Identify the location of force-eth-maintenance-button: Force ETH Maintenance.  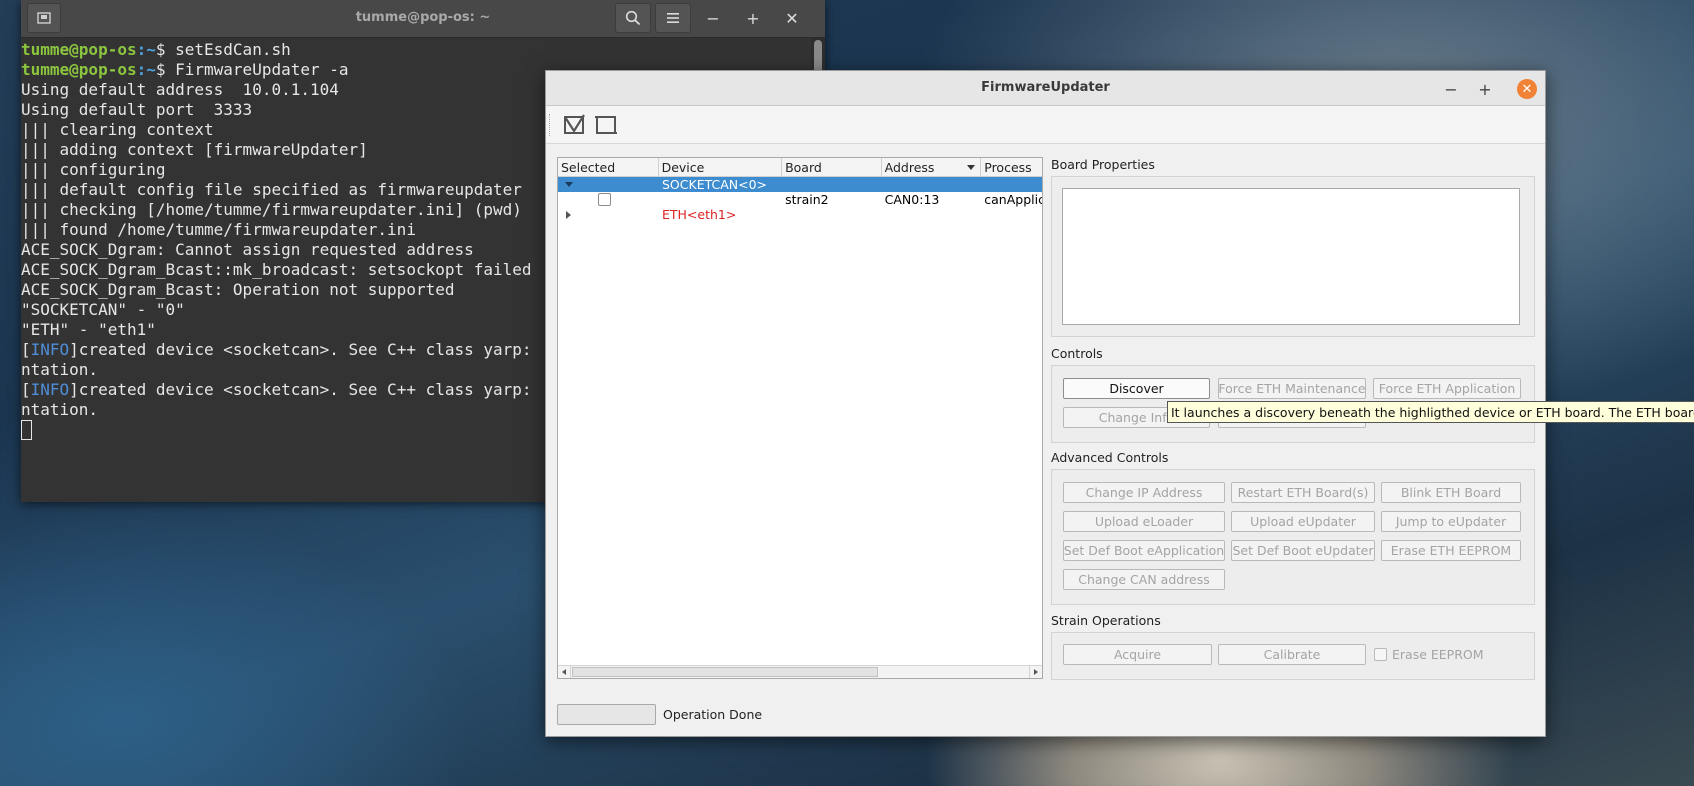
(1292, 388).